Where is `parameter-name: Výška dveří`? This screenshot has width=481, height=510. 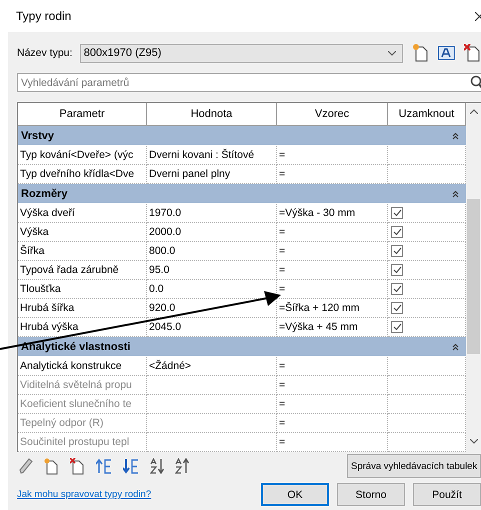
parameter-name: Výška dveří is located at coordinates (82, 213).